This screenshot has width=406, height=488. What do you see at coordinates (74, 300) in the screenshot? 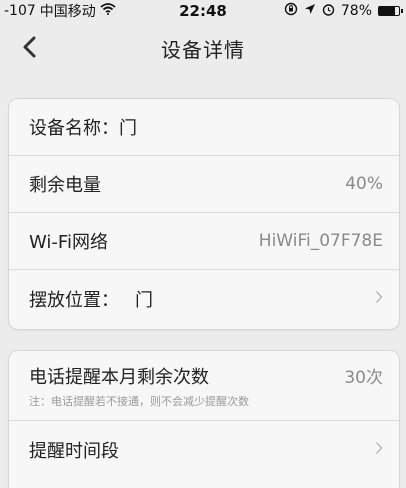
I see `location-label: 摆放位置：` at bounding box center [74, 300].